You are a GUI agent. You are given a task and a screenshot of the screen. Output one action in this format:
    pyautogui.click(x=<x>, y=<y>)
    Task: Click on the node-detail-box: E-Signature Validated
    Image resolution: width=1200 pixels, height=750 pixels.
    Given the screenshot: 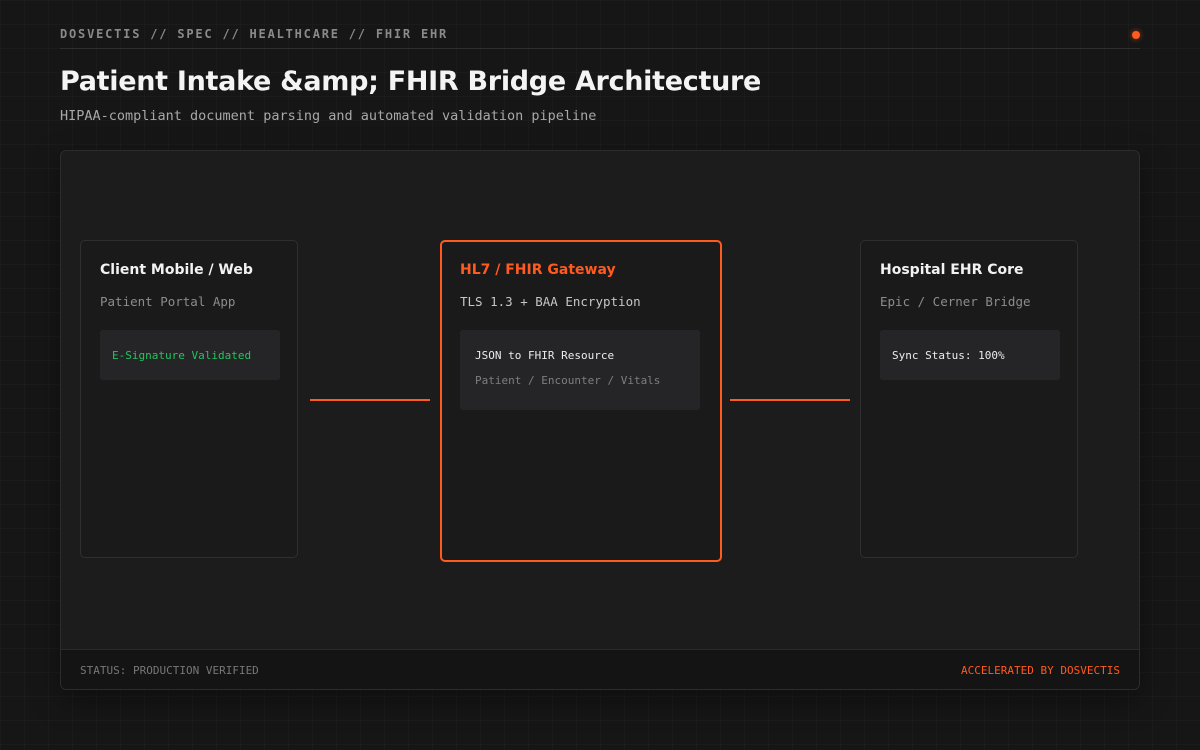 What is the action you would take?
    pyautogui.click(x=190, y=355)
    